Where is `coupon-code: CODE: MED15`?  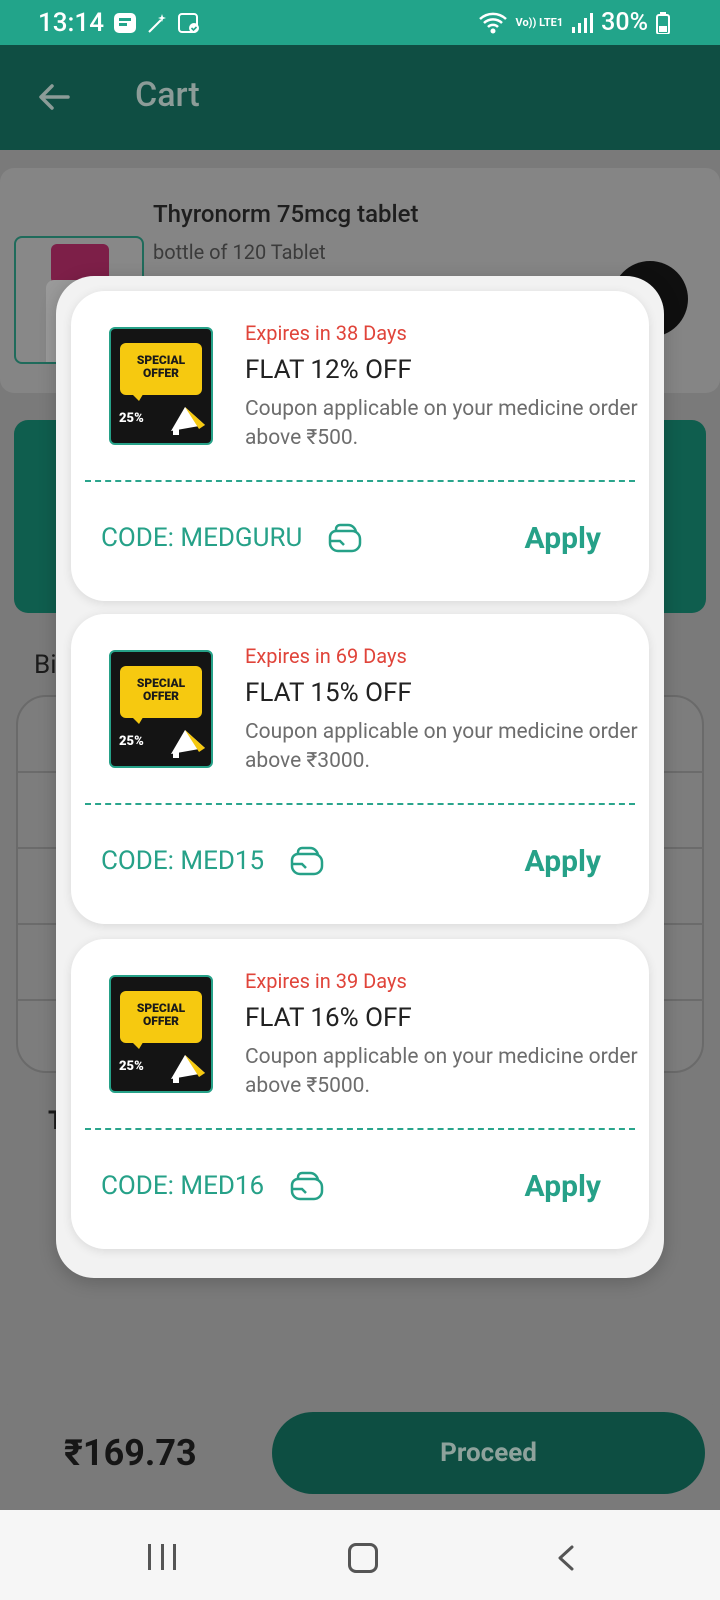
coupon-code: CODE: MED15 is located at coordinates (183, 861).